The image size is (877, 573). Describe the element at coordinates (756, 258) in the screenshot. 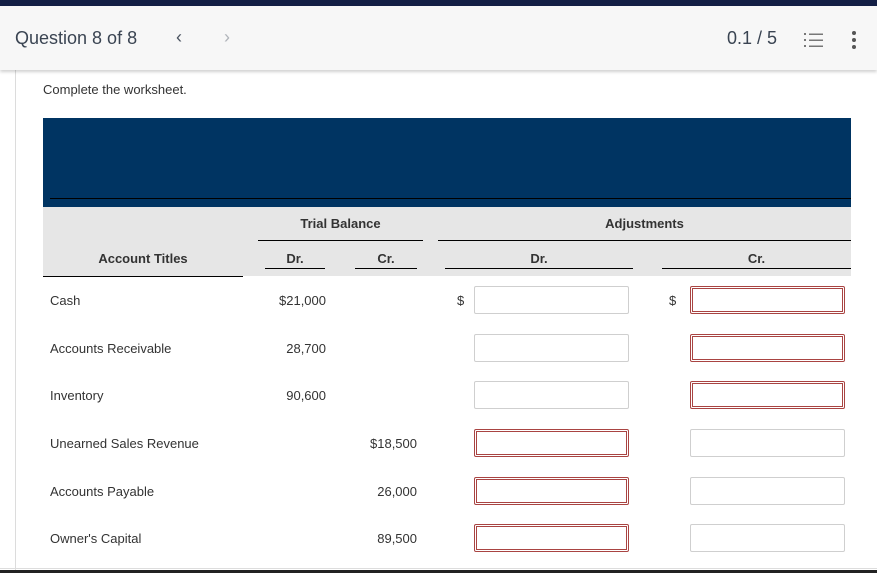

I see `adj-cr-header: Cr.` at that location.